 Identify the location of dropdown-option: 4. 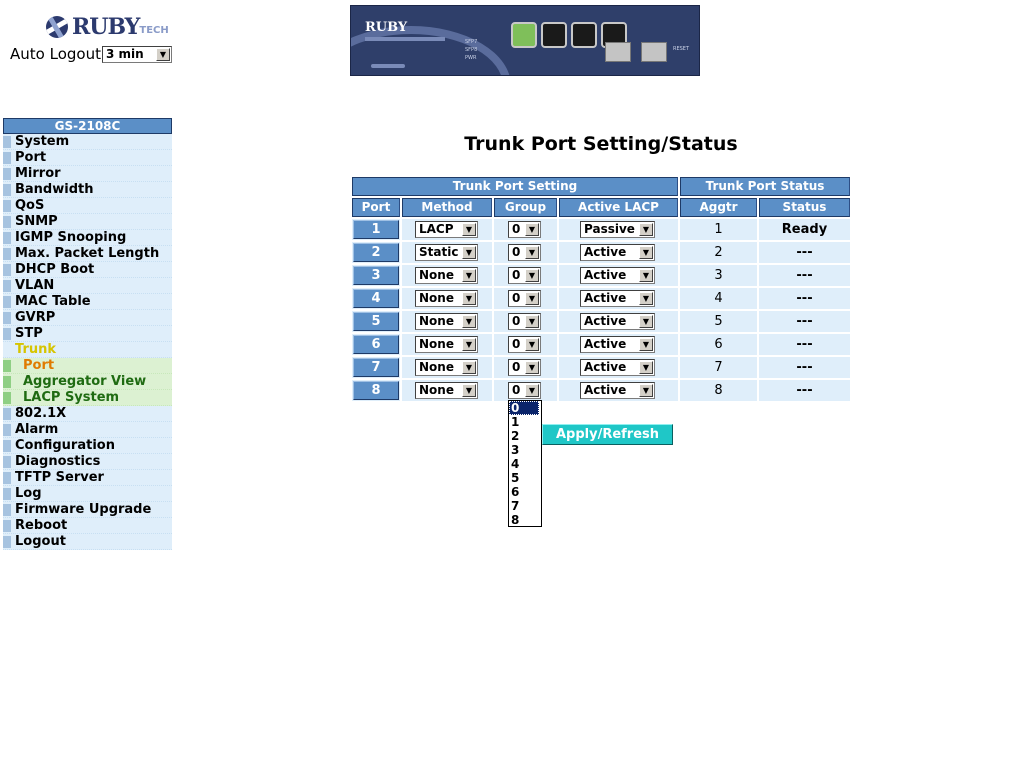
(525, 464).